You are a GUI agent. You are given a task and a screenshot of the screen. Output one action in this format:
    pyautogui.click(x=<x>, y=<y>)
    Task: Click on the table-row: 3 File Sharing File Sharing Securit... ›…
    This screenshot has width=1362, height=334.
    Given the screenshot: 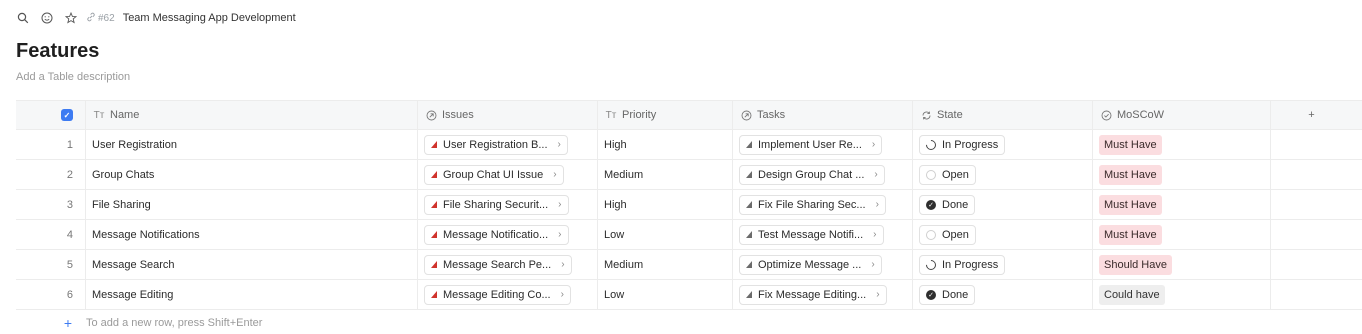 What is the action you would take?
    pyautogui.click(x=689, y=205)
    